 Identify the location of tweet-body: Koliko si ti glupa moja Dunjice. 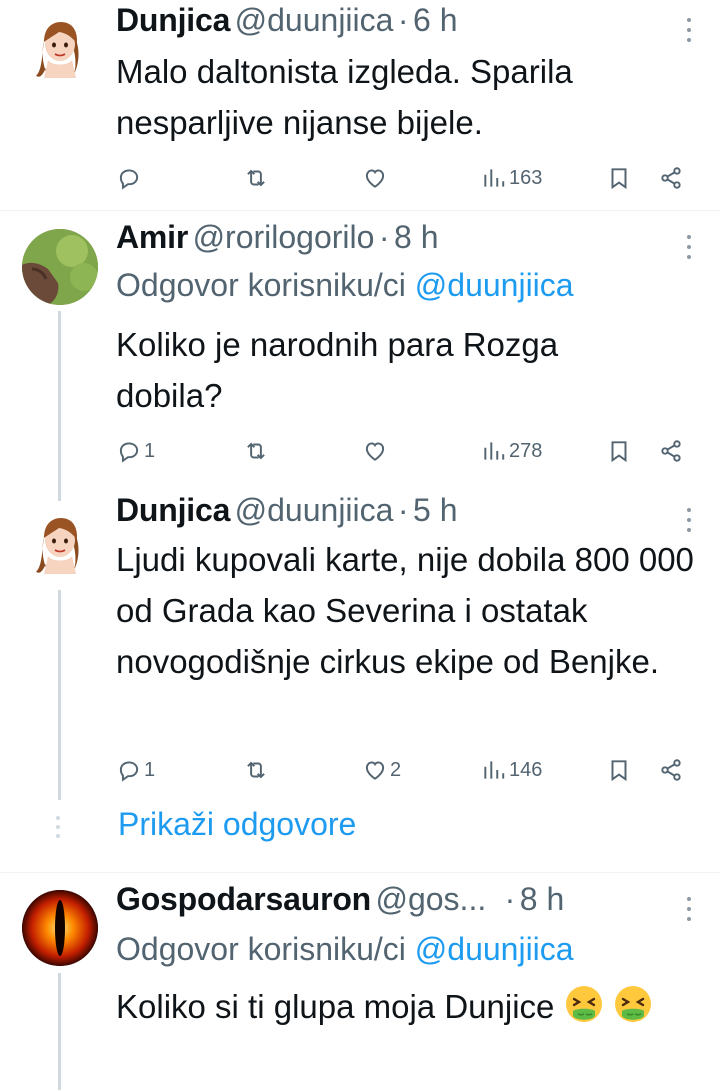
(408, 1006).